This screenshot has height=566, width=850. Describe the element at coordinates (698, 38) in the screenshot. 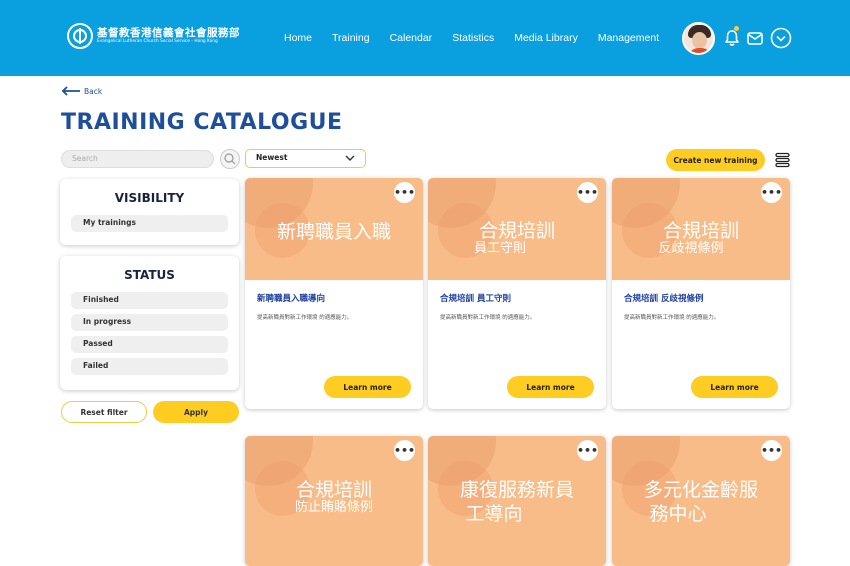

I see `user-avatar` at that location.